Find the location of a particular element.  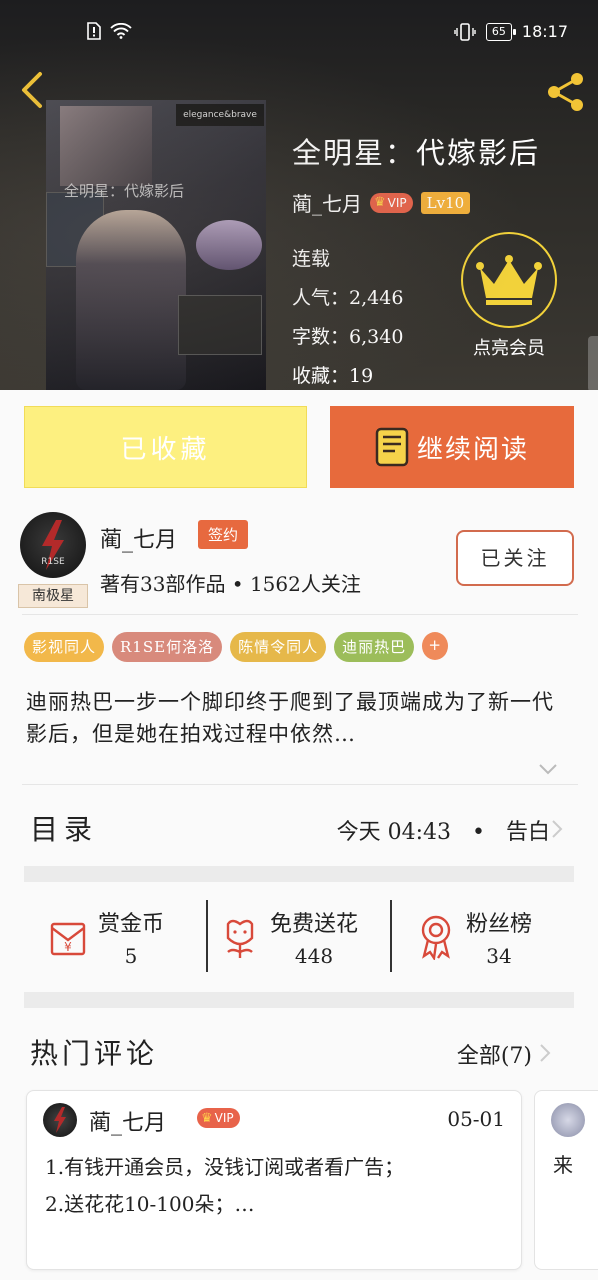

free-flower-reward: 免费送花 448 is located at coordinates (305, 937).